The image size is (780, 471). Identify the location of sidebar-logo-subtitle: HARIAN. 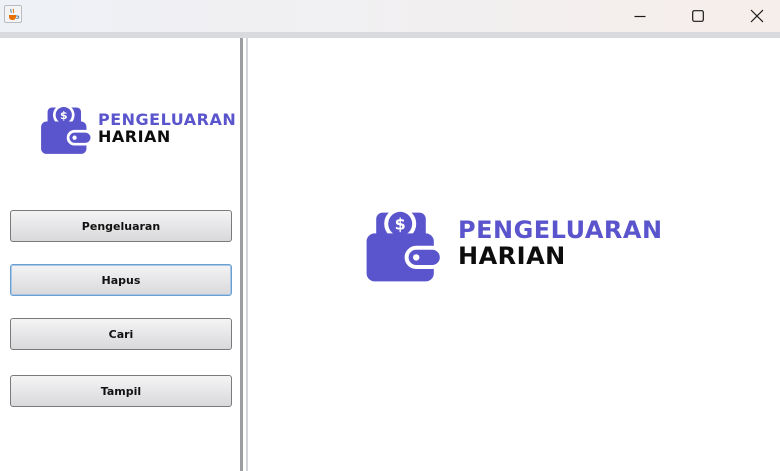
(134, 136).